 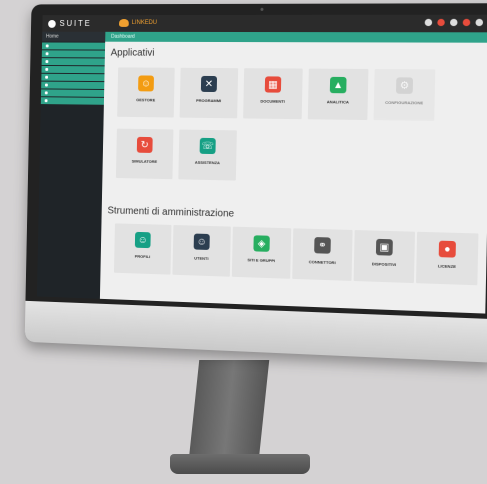 I want to click on brand-logo: SUITE, so click(x=79, y=23).